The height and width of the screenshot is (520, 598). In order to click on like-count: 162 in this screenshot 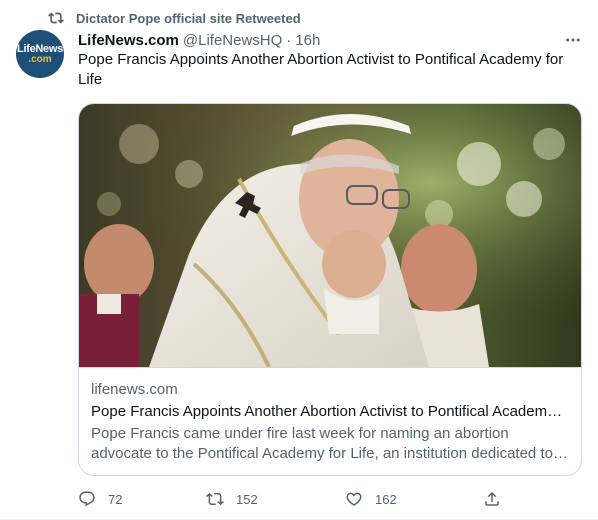, I will do `click(386, 499)`.